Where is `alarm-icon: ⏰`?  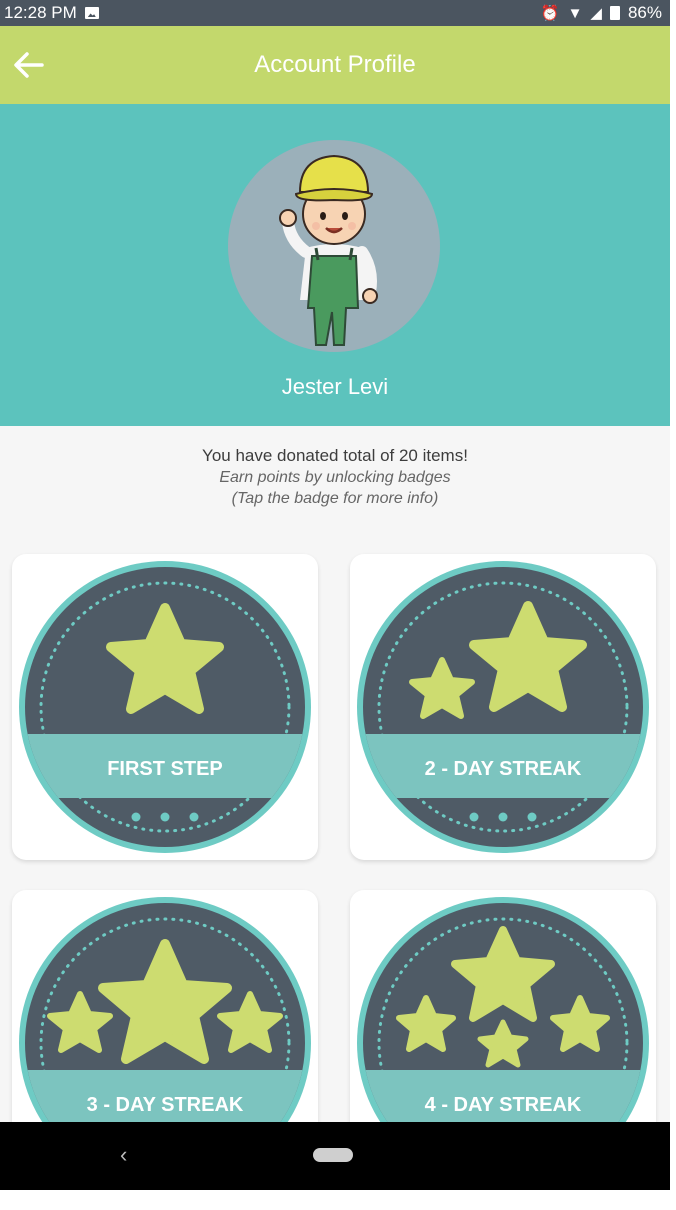
alarm-icon: ⏰ is located at coordinates (550, 13).